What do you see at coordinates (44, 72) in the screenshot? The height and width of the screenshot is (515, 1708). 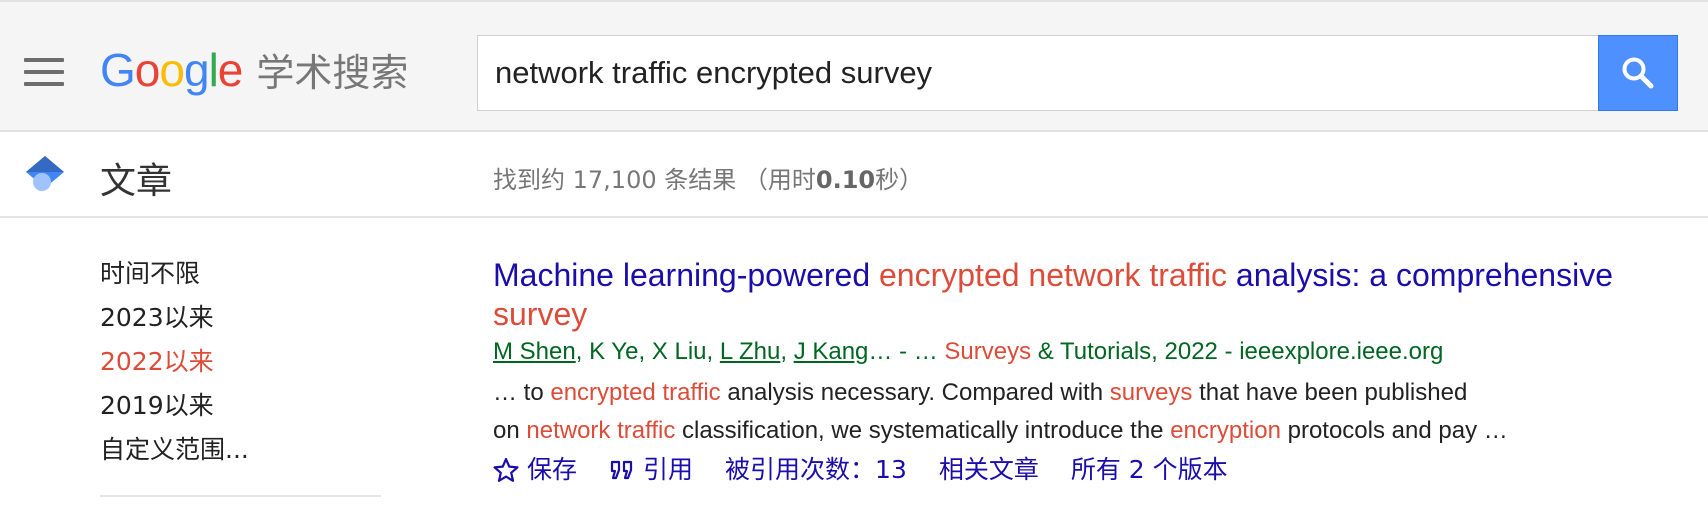 I see `hamburger-menu-icon` at bounding box center [44, 72].